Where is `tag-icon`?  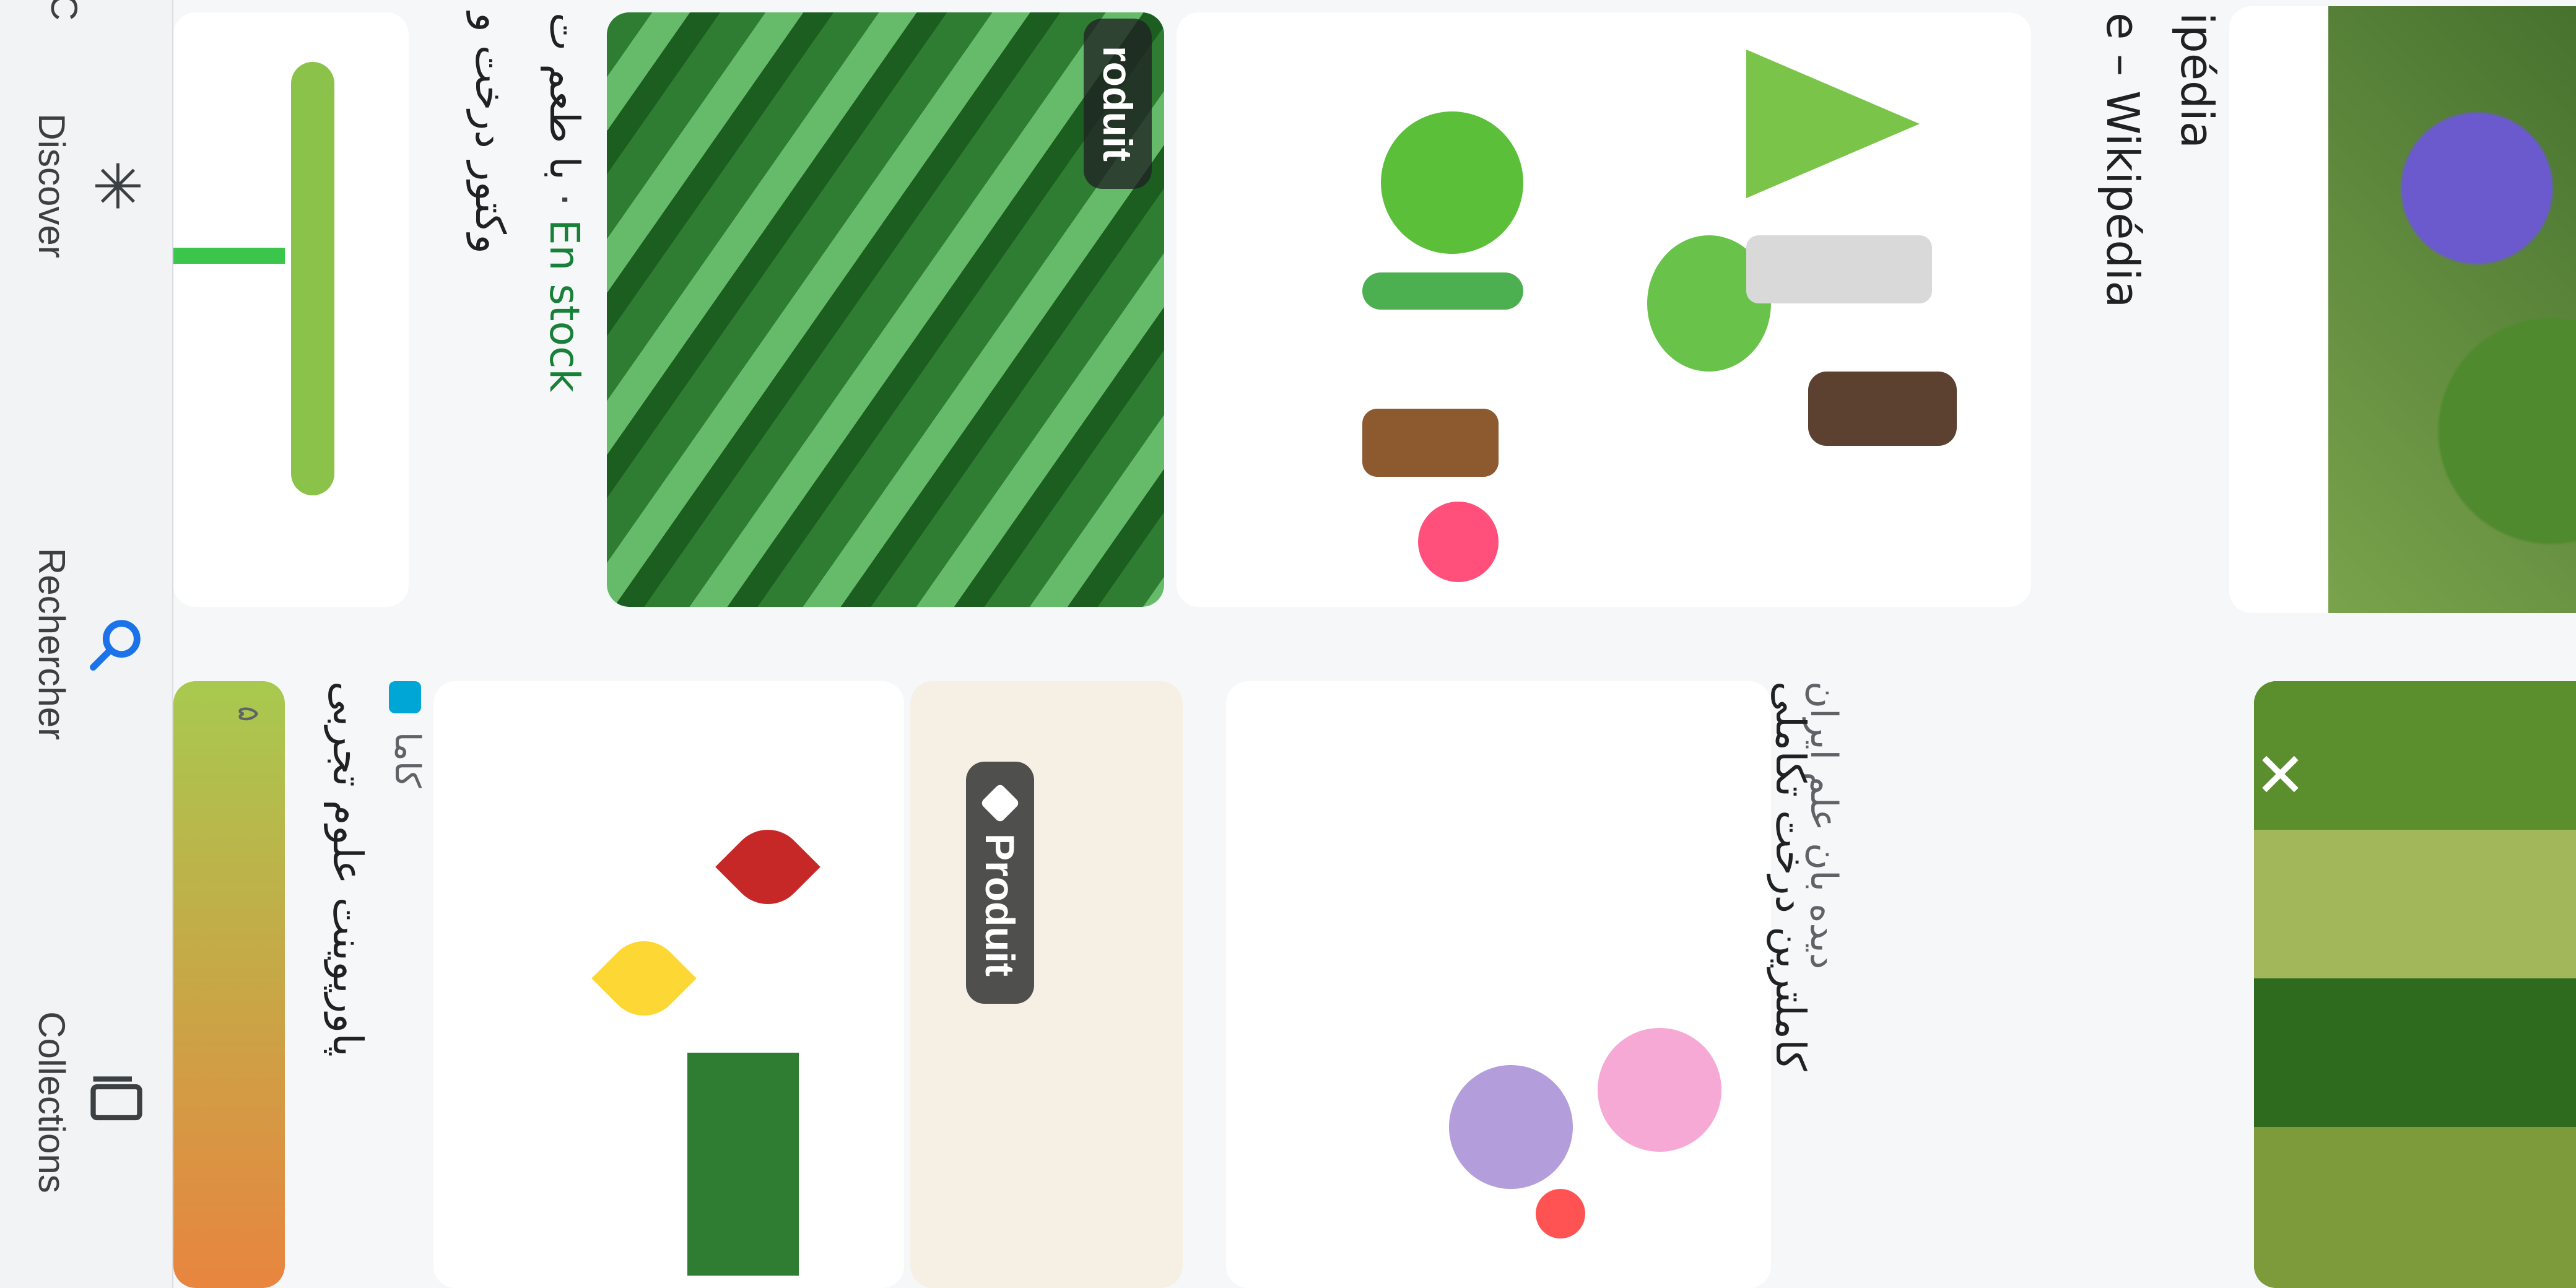
tag-icon is located at coordinates (1000, 804).